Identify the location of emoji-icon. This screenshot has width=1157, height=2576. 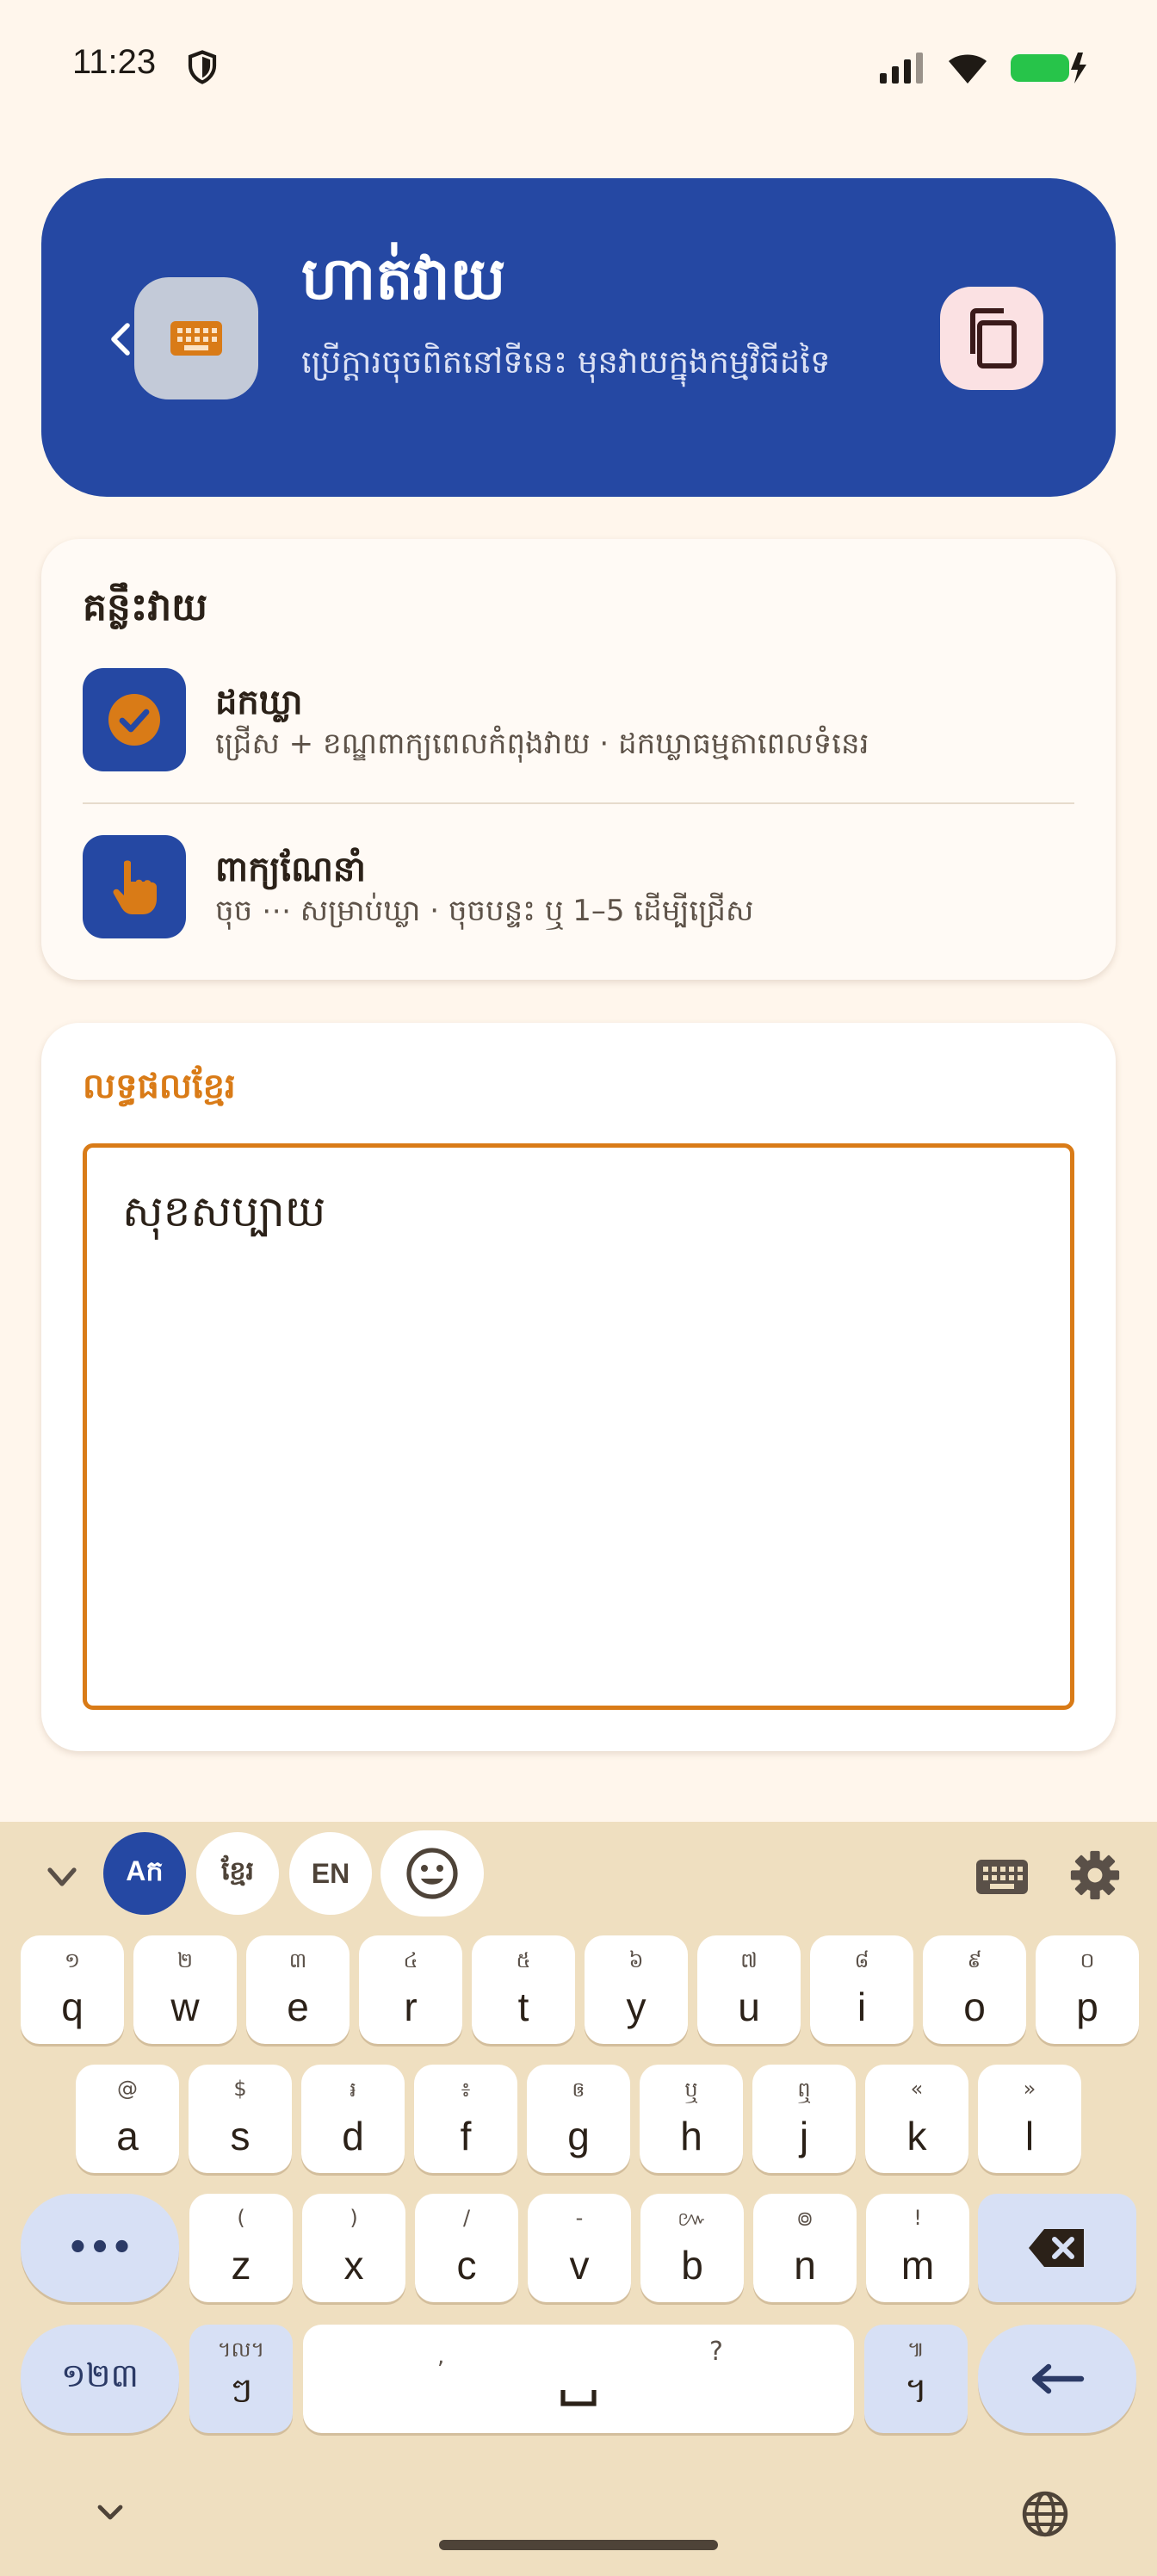
(432, 1874).